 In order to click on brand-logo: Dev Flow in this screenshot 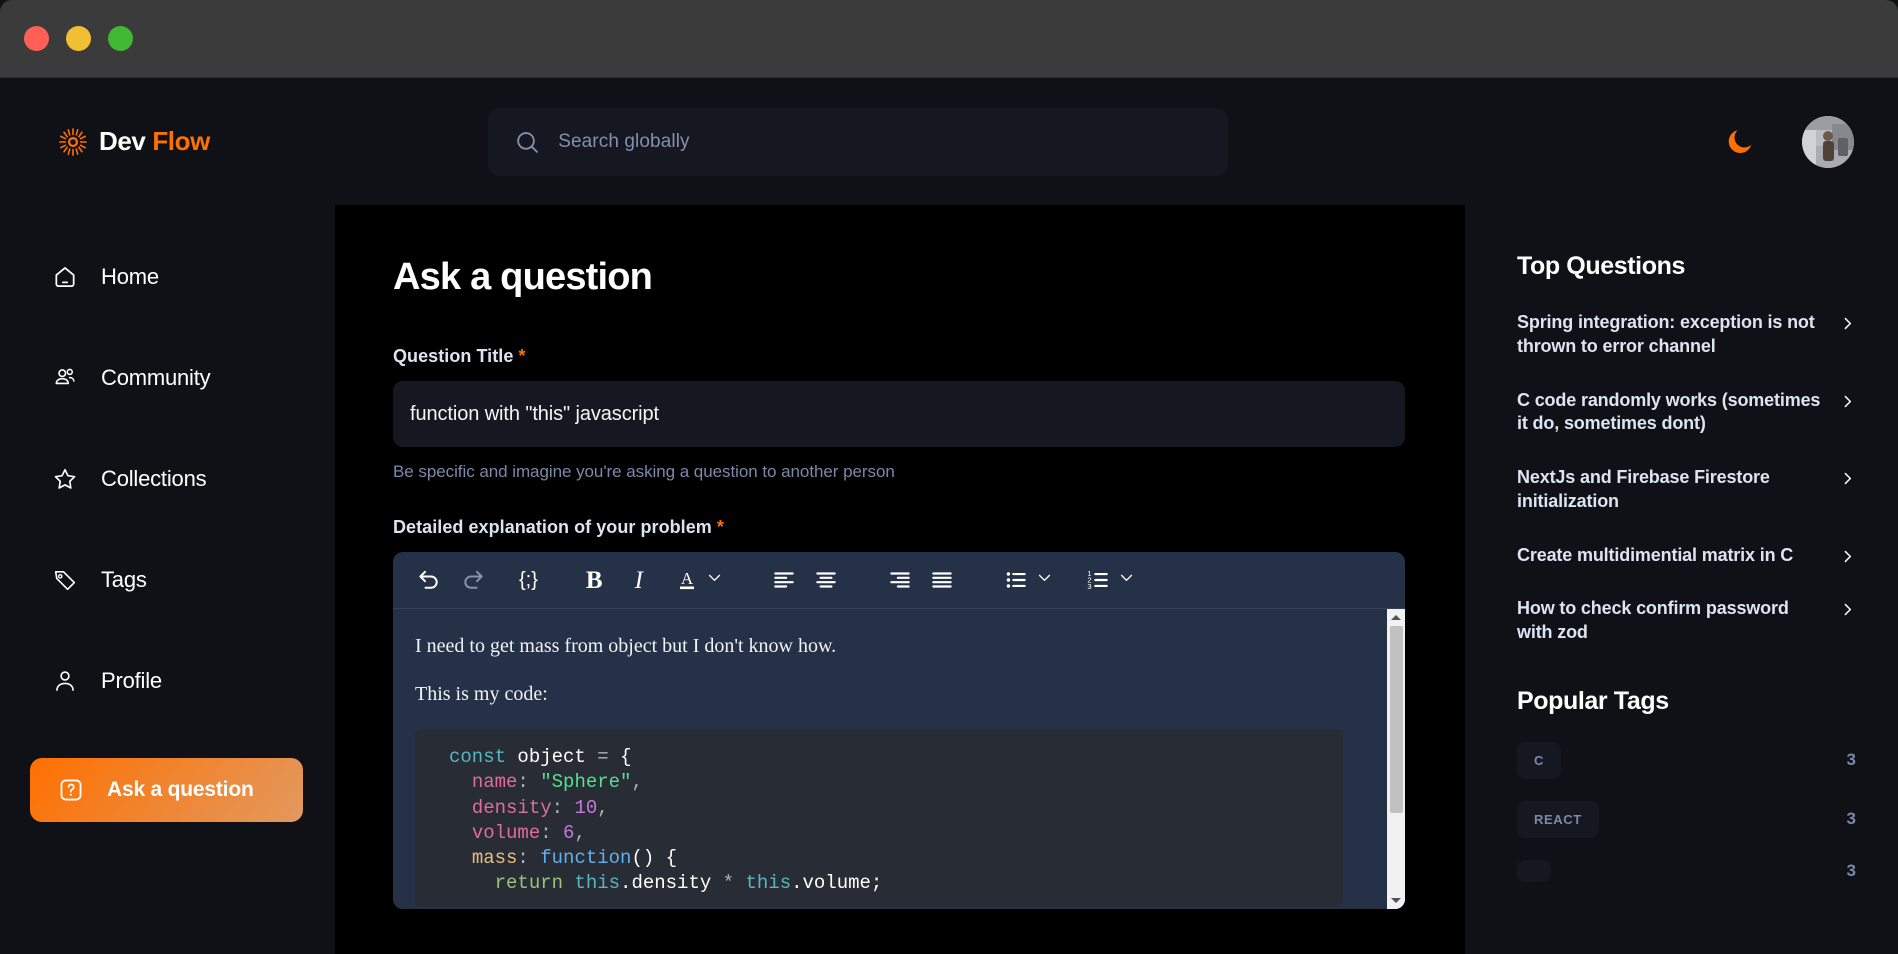, I will do `click(273, 141)`.